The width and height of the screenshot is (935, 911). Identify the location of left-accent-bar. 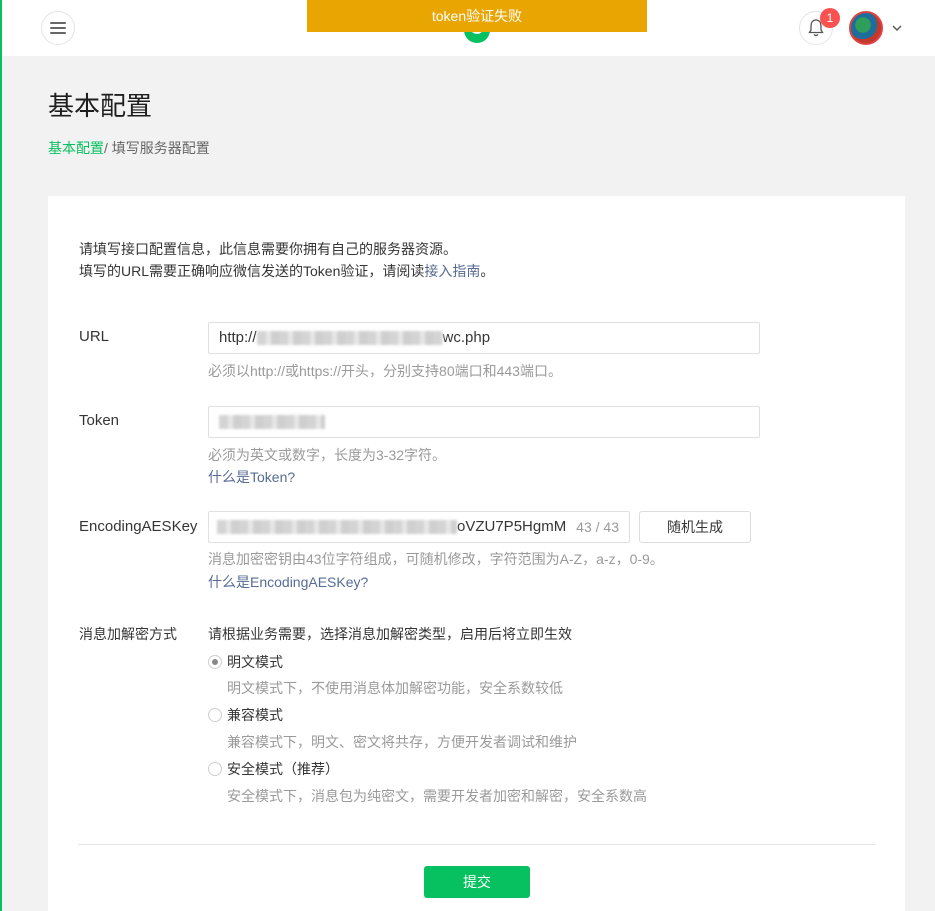
(1, 455).